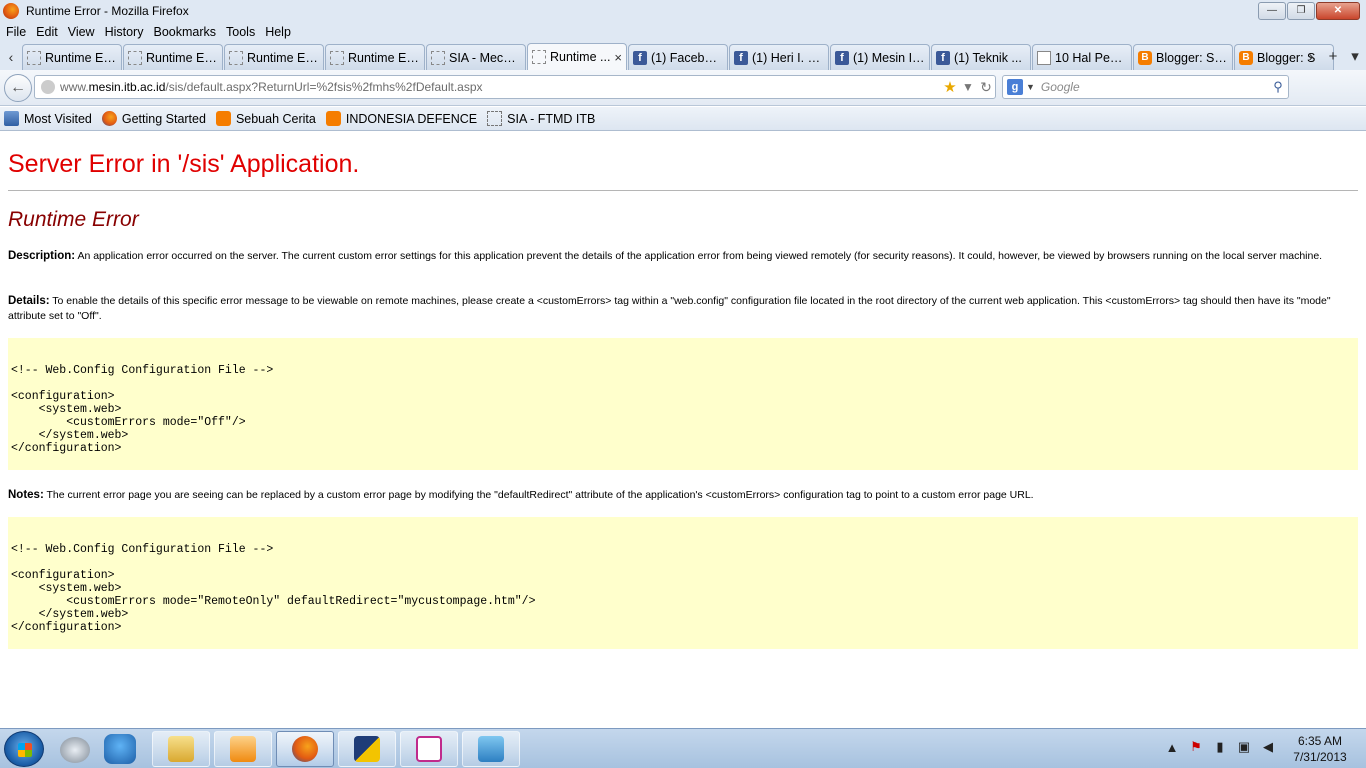  I want to click on tab-1: Runtime Error, so click(173, 57).